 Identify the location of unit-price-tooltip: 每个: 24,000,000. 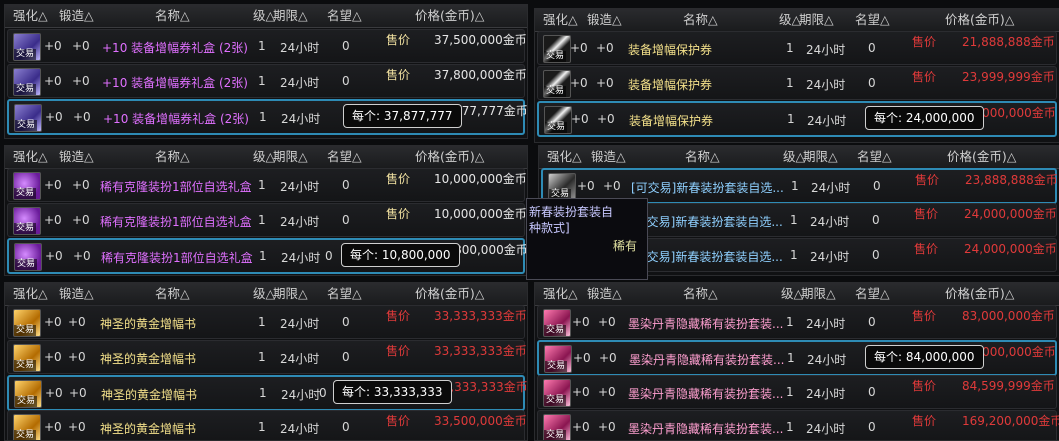
(924, 118).